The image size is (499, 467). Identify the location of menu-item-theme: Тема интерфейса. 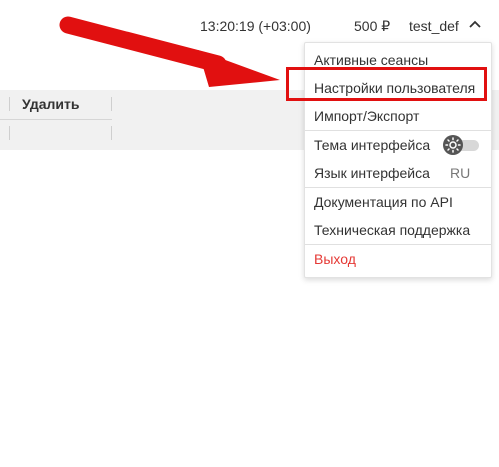
(372, 145).